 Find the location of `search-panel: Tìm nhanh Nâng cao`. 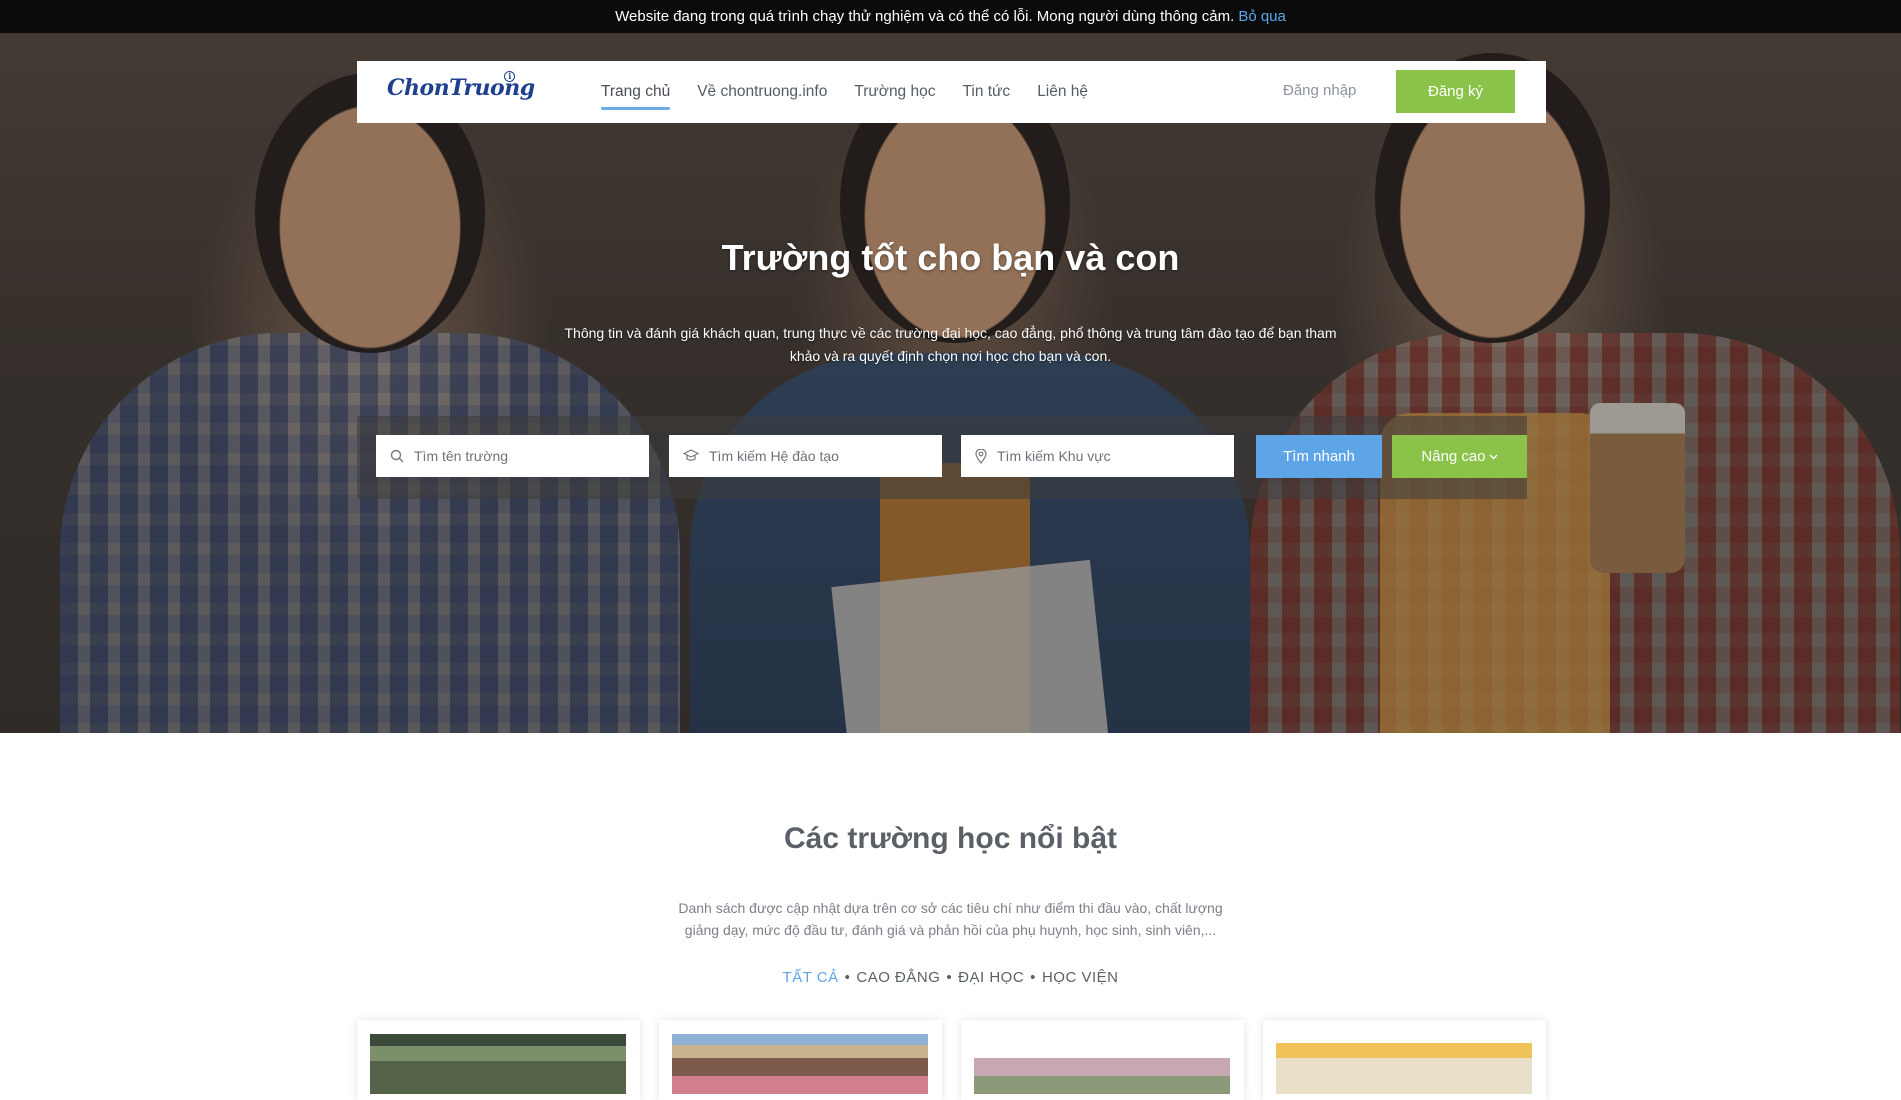

search-panel: Tìm nhanh Nâng cao is located at coordinates (942, 457).